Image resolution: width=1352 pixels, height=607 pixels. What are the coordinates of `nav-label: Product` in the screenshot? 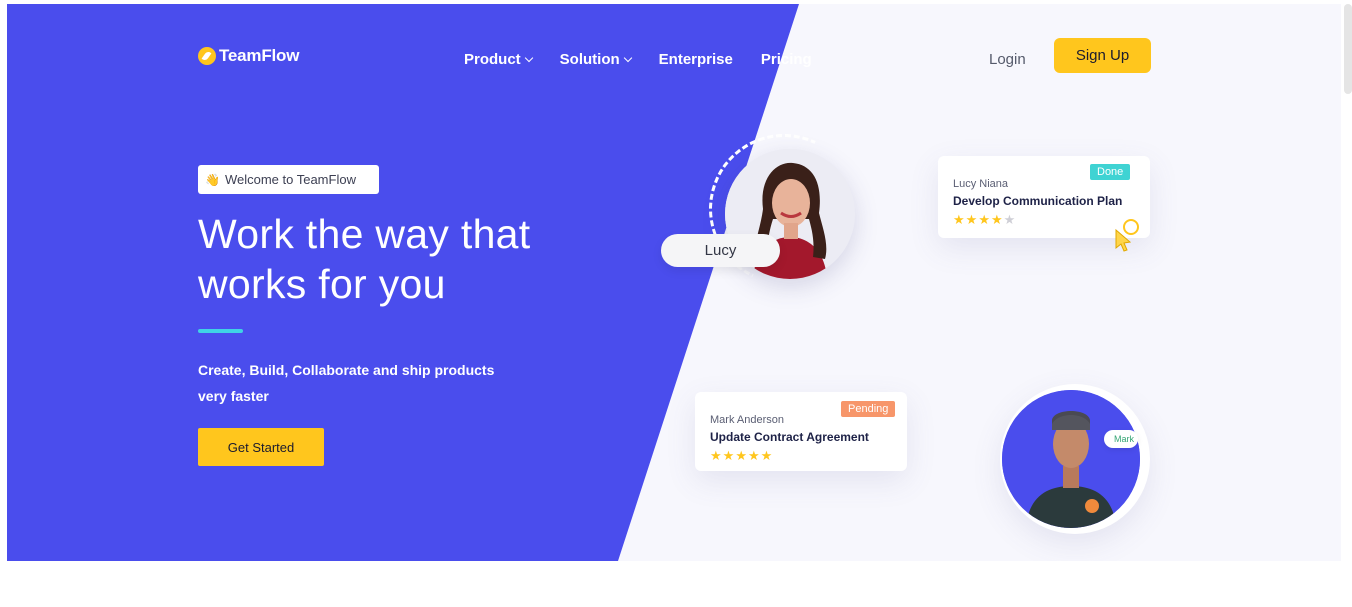 It's located at (492, 59).